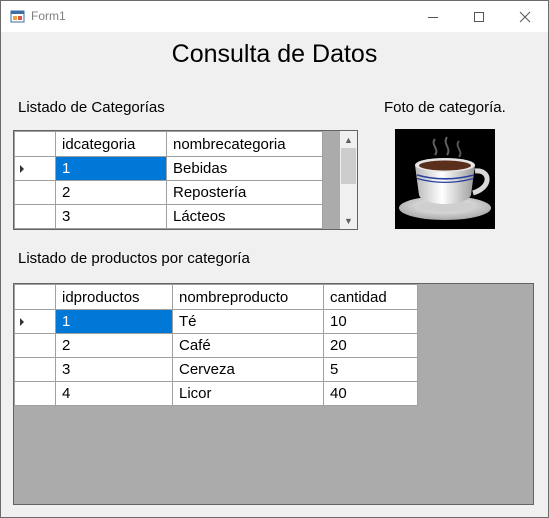  I want to click on app-icon, so click(17, 16).